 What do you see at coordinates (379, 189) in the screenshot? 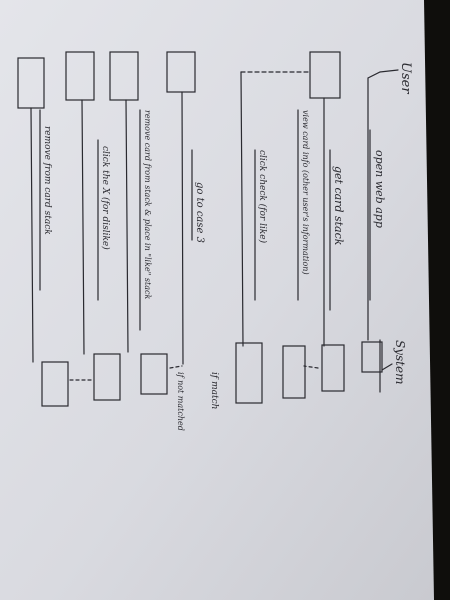
I see `message-open-web-app: open web app` at bounding box center [379, 189].